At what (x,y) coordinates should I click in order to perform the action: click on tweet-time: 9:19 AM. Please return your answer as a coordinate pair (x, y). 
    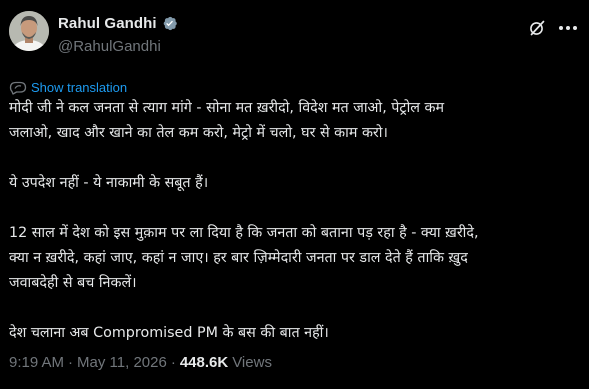
    Looking at the image, I should click on (36, 362).